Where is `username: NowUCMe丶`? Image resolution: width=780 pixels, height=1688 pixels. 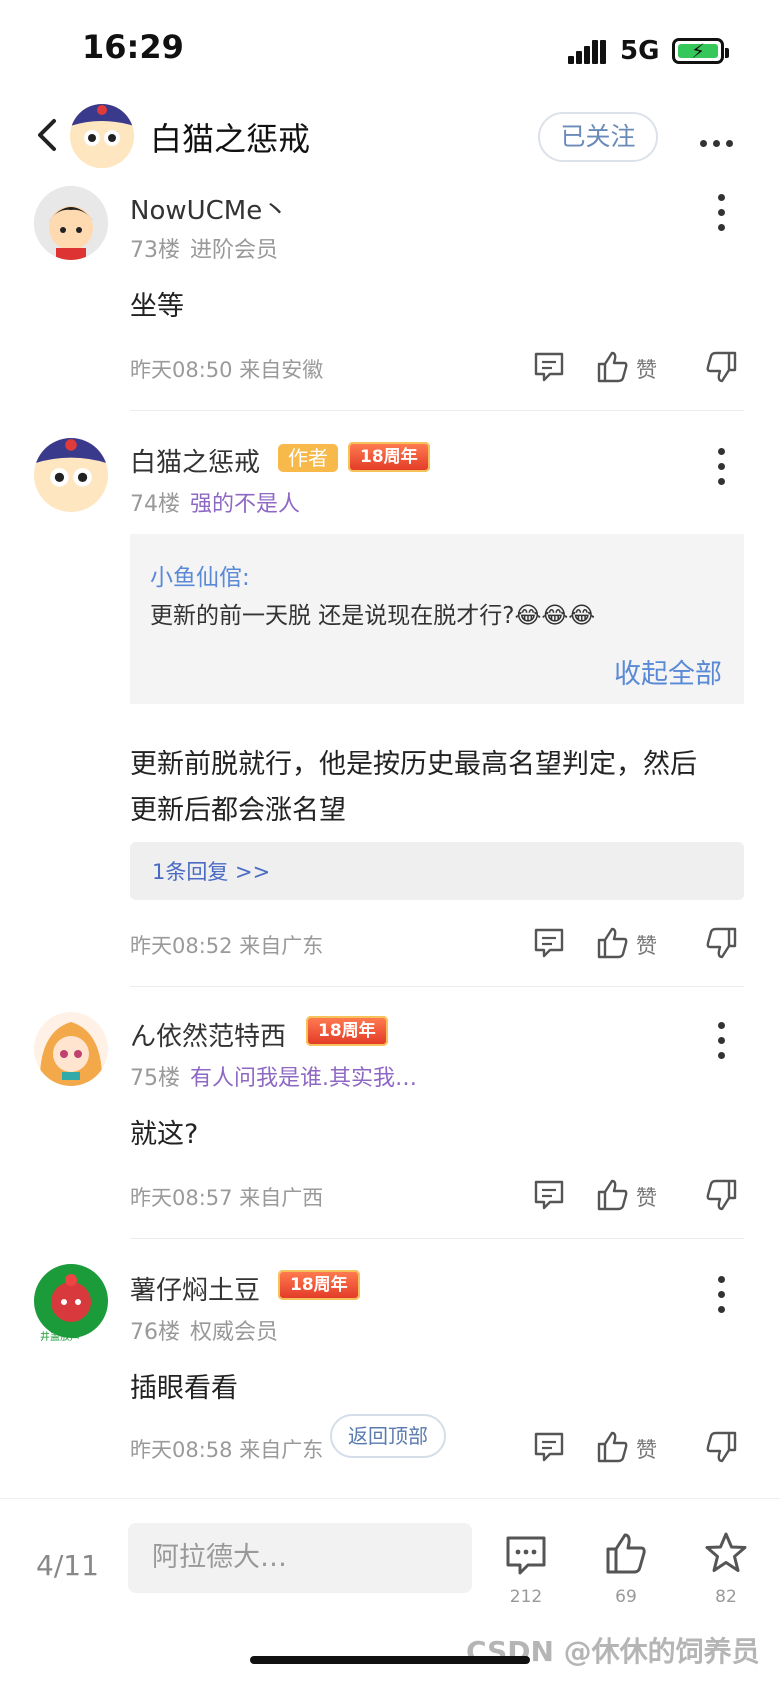 username: NowUCMe丶 is located at coordinates (209, 208).